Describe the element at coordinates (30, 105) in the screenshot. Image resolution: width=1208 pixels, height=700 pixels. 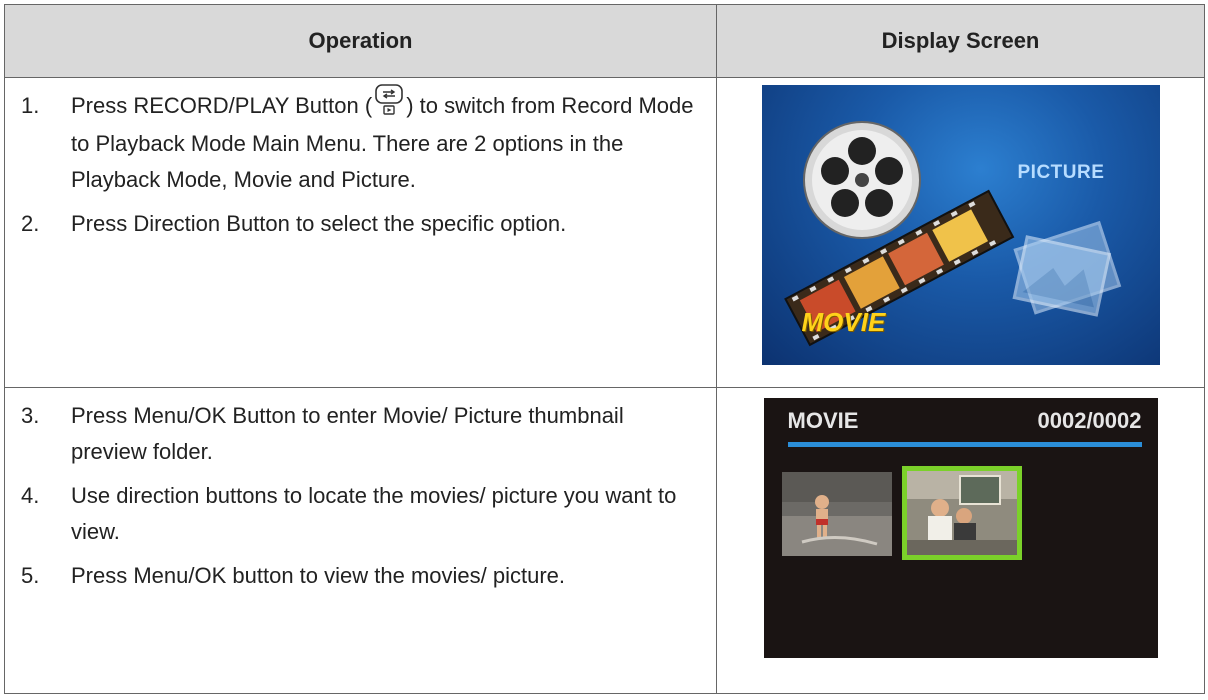
I see `step-number: 1.` at that location.